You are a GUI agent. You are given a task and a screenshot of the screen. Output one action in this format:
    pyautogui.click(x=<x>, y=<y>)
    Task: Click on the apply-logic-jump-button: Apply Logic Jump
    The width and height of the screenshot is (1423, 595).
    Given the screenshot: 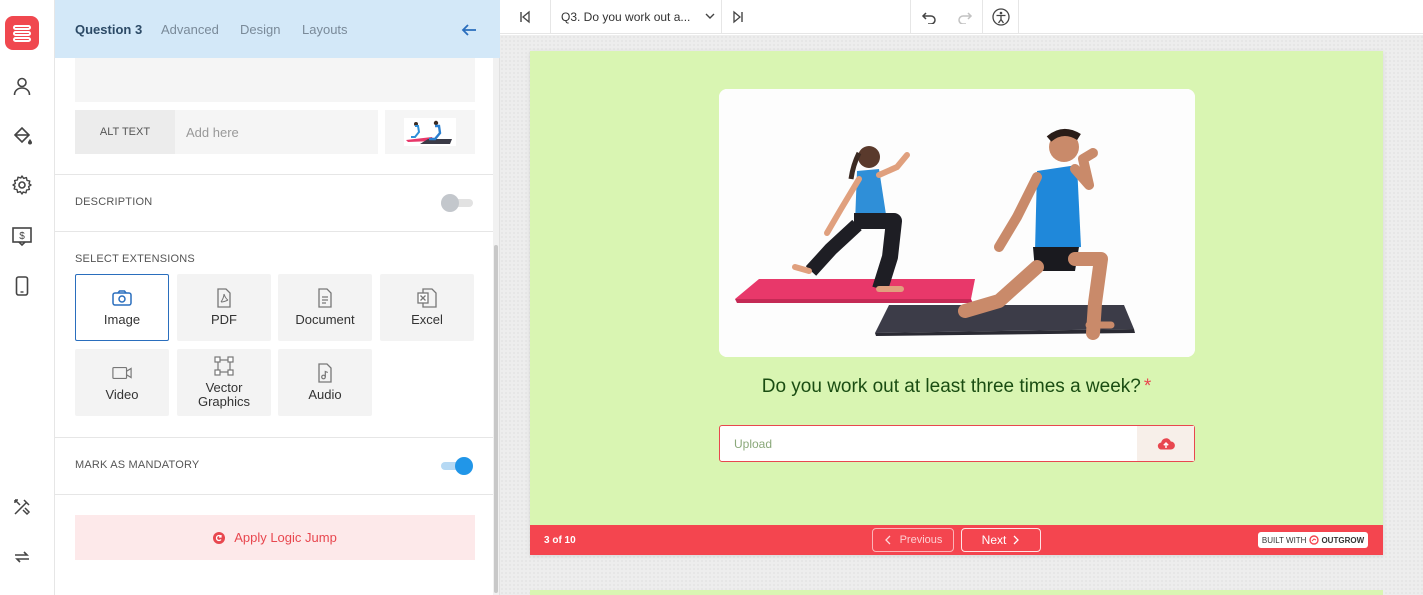 What is the action you would take?
    pyautogui.click(x=275, y=537)
    